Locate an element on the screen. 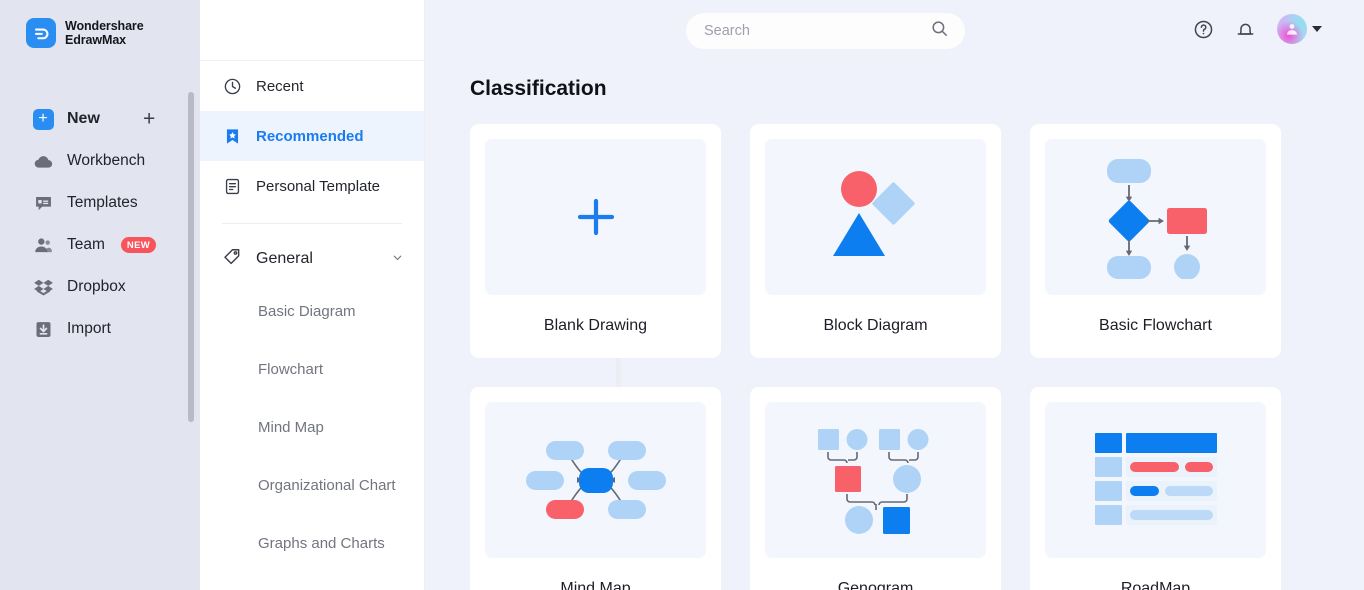  template-card-label: RoadMap is located at coordinates (1155, 585).